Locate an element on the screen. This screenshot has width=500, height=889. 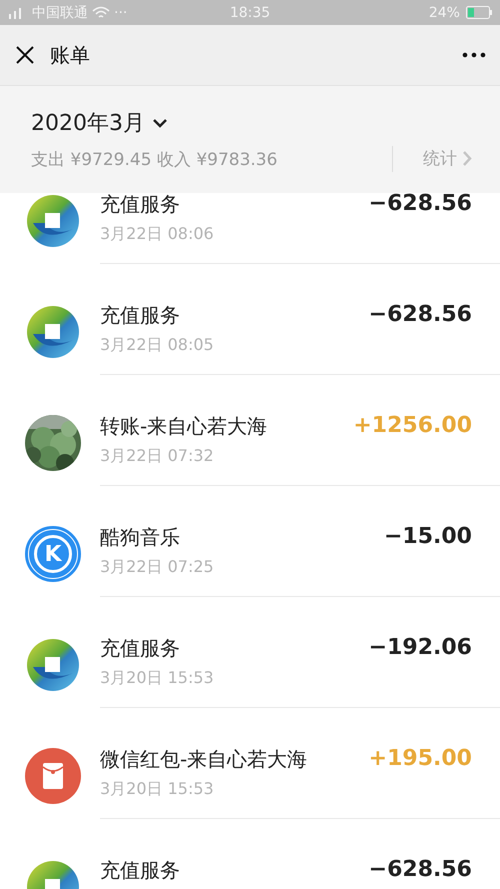
page-title: 账单 is located at coordinates (70, 55).